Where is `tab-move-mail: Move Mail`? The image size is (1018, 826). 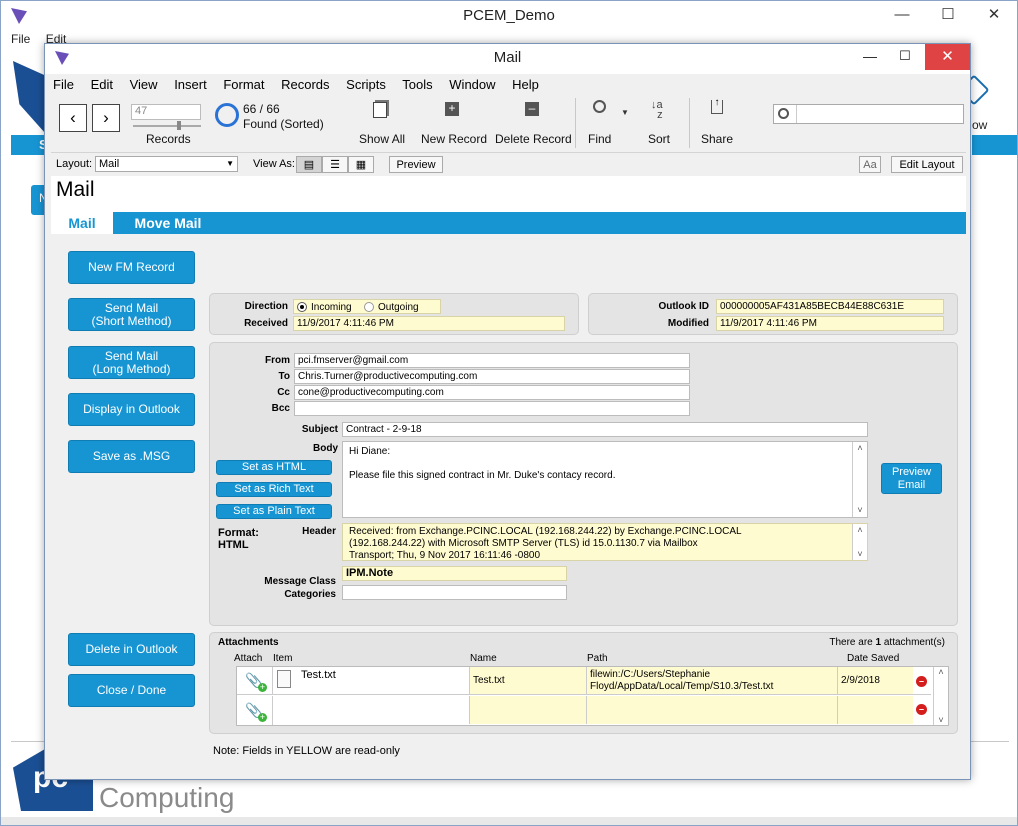 tab-move-mail: Move Mail is located at coordinates (168, 223).